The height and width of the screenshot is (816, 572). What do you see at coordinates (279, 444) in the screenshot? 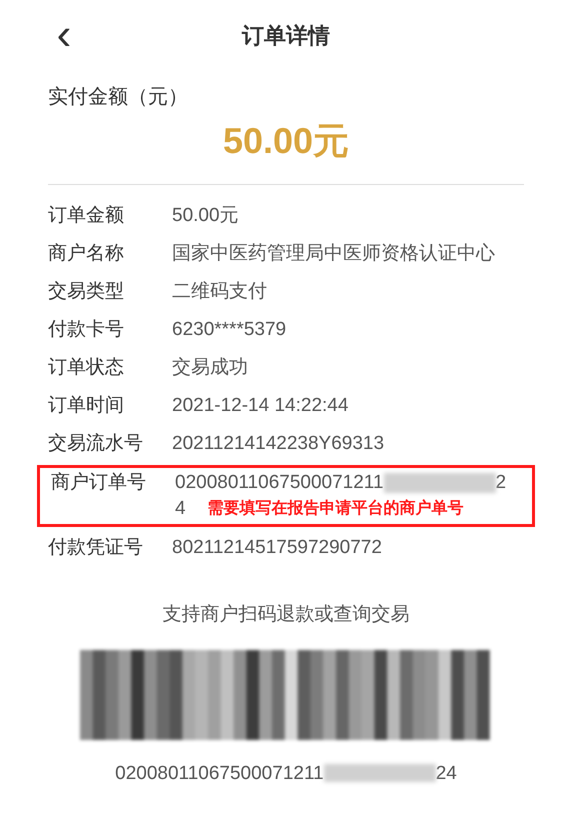
I see `field-value: 20211214142238Y69313` at bounding box center [279, 444].